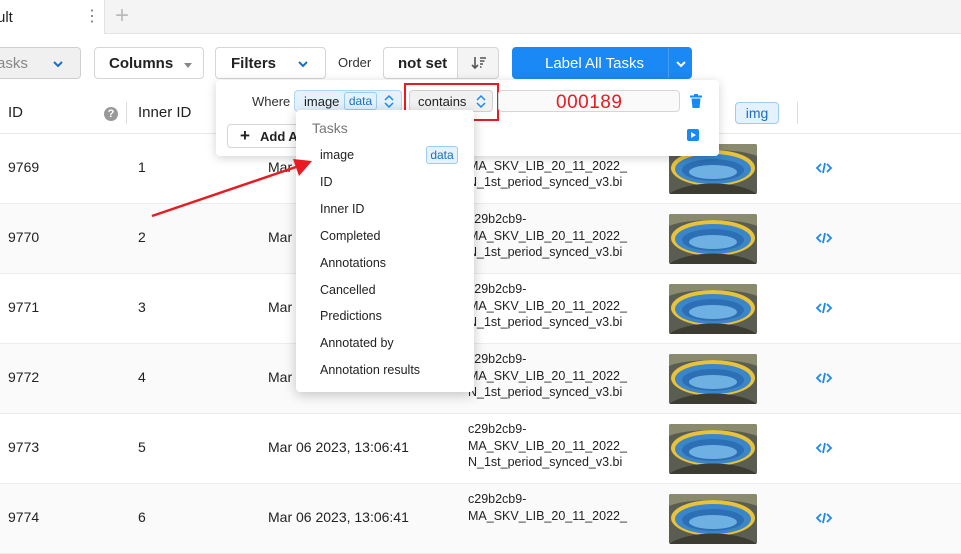 This screenshot has height=554, width=961. I want to click on filters-label: Filters, so click(254, 63).